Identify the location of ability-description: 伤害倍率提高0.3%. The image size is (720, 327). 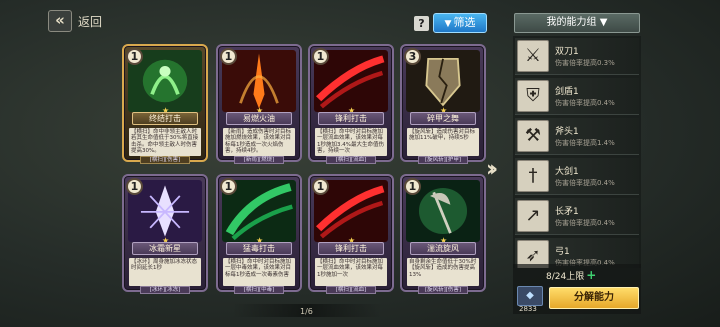
(585, 63).